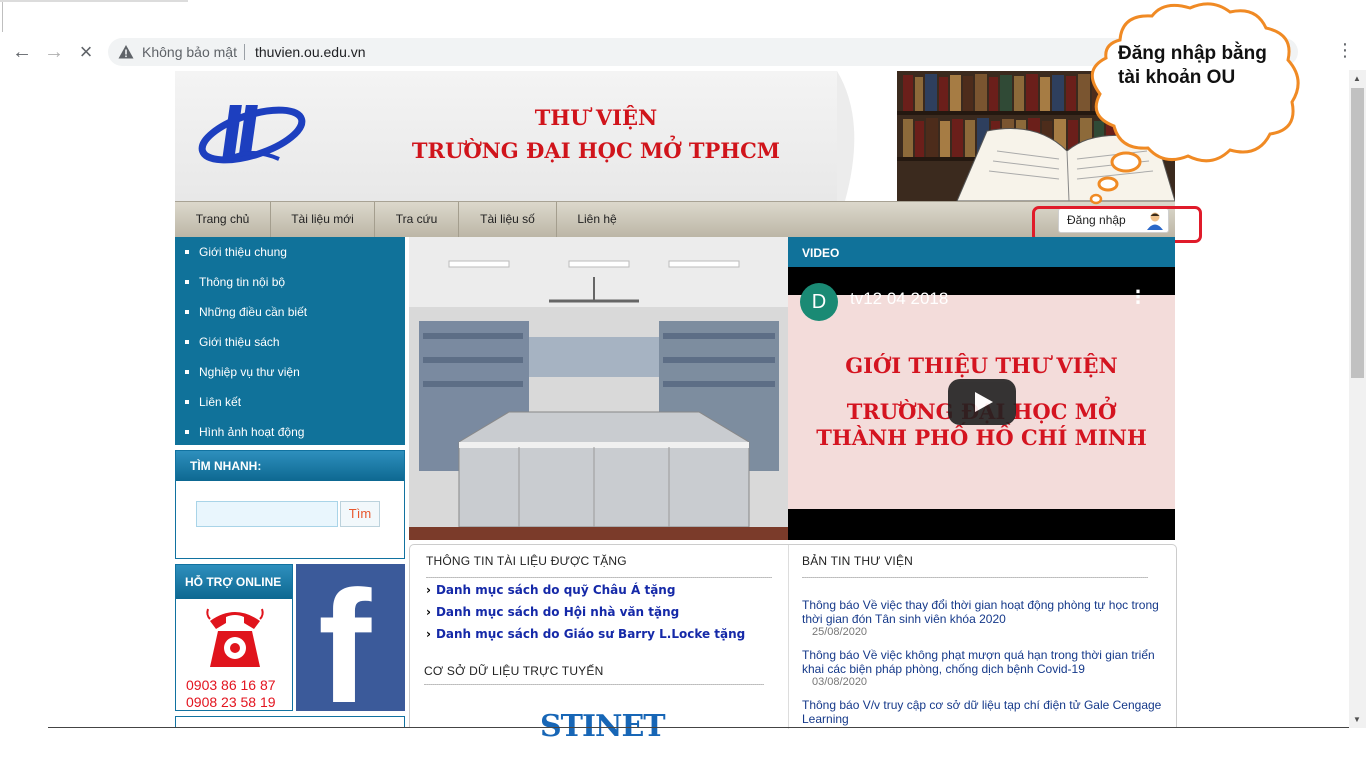  I want to click on quick-search-panel: TÌM NHANH: Tìm, so click(290, 504).